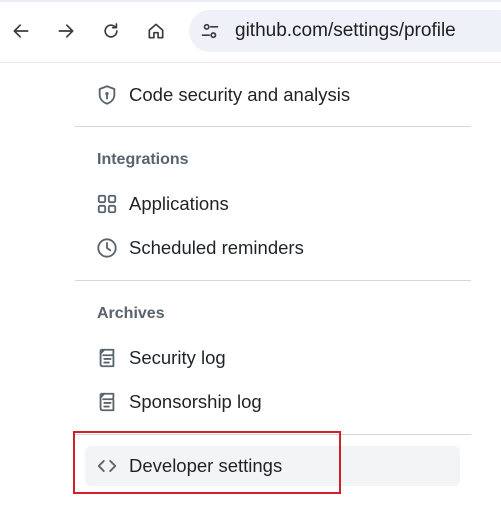  Describe the element at coordinates (143, 159) in the screenshot. I see `section-heading-integrations: Integrations` at that location.